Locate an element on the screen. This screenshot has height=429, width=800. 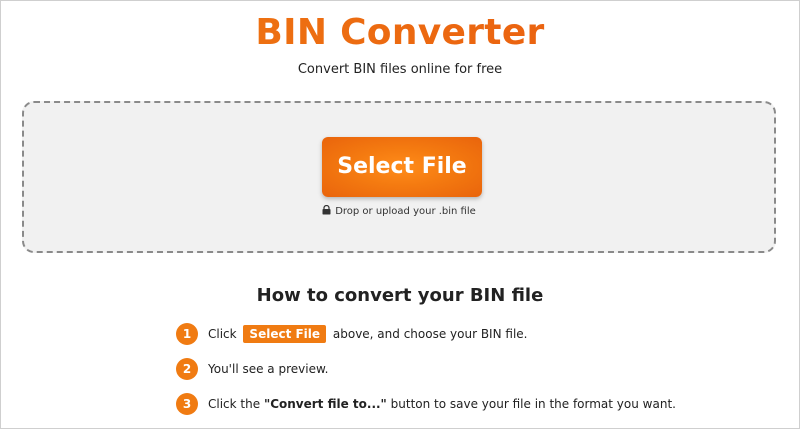
step-number-badge: 3 is located at coordinates (187, 404).